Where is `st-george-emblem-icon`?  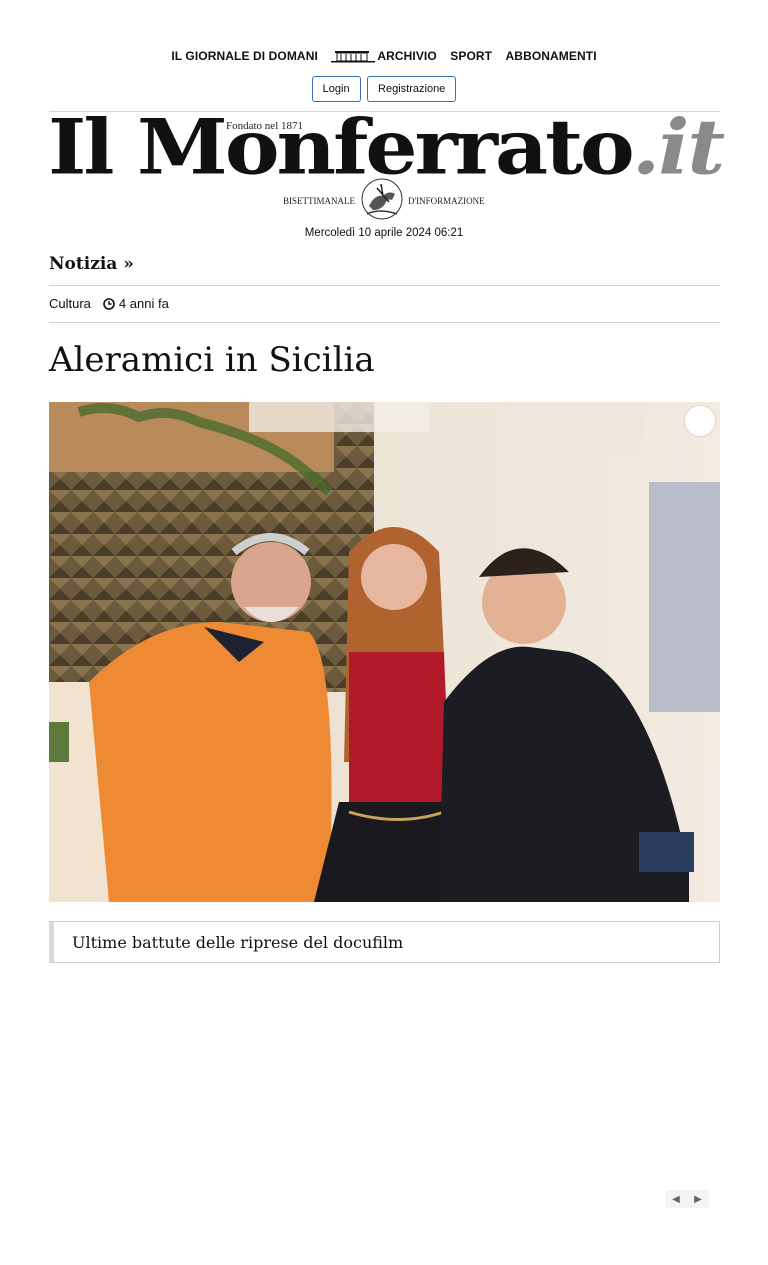
st-george-emblem-icon is located at coordinates (382, 199).